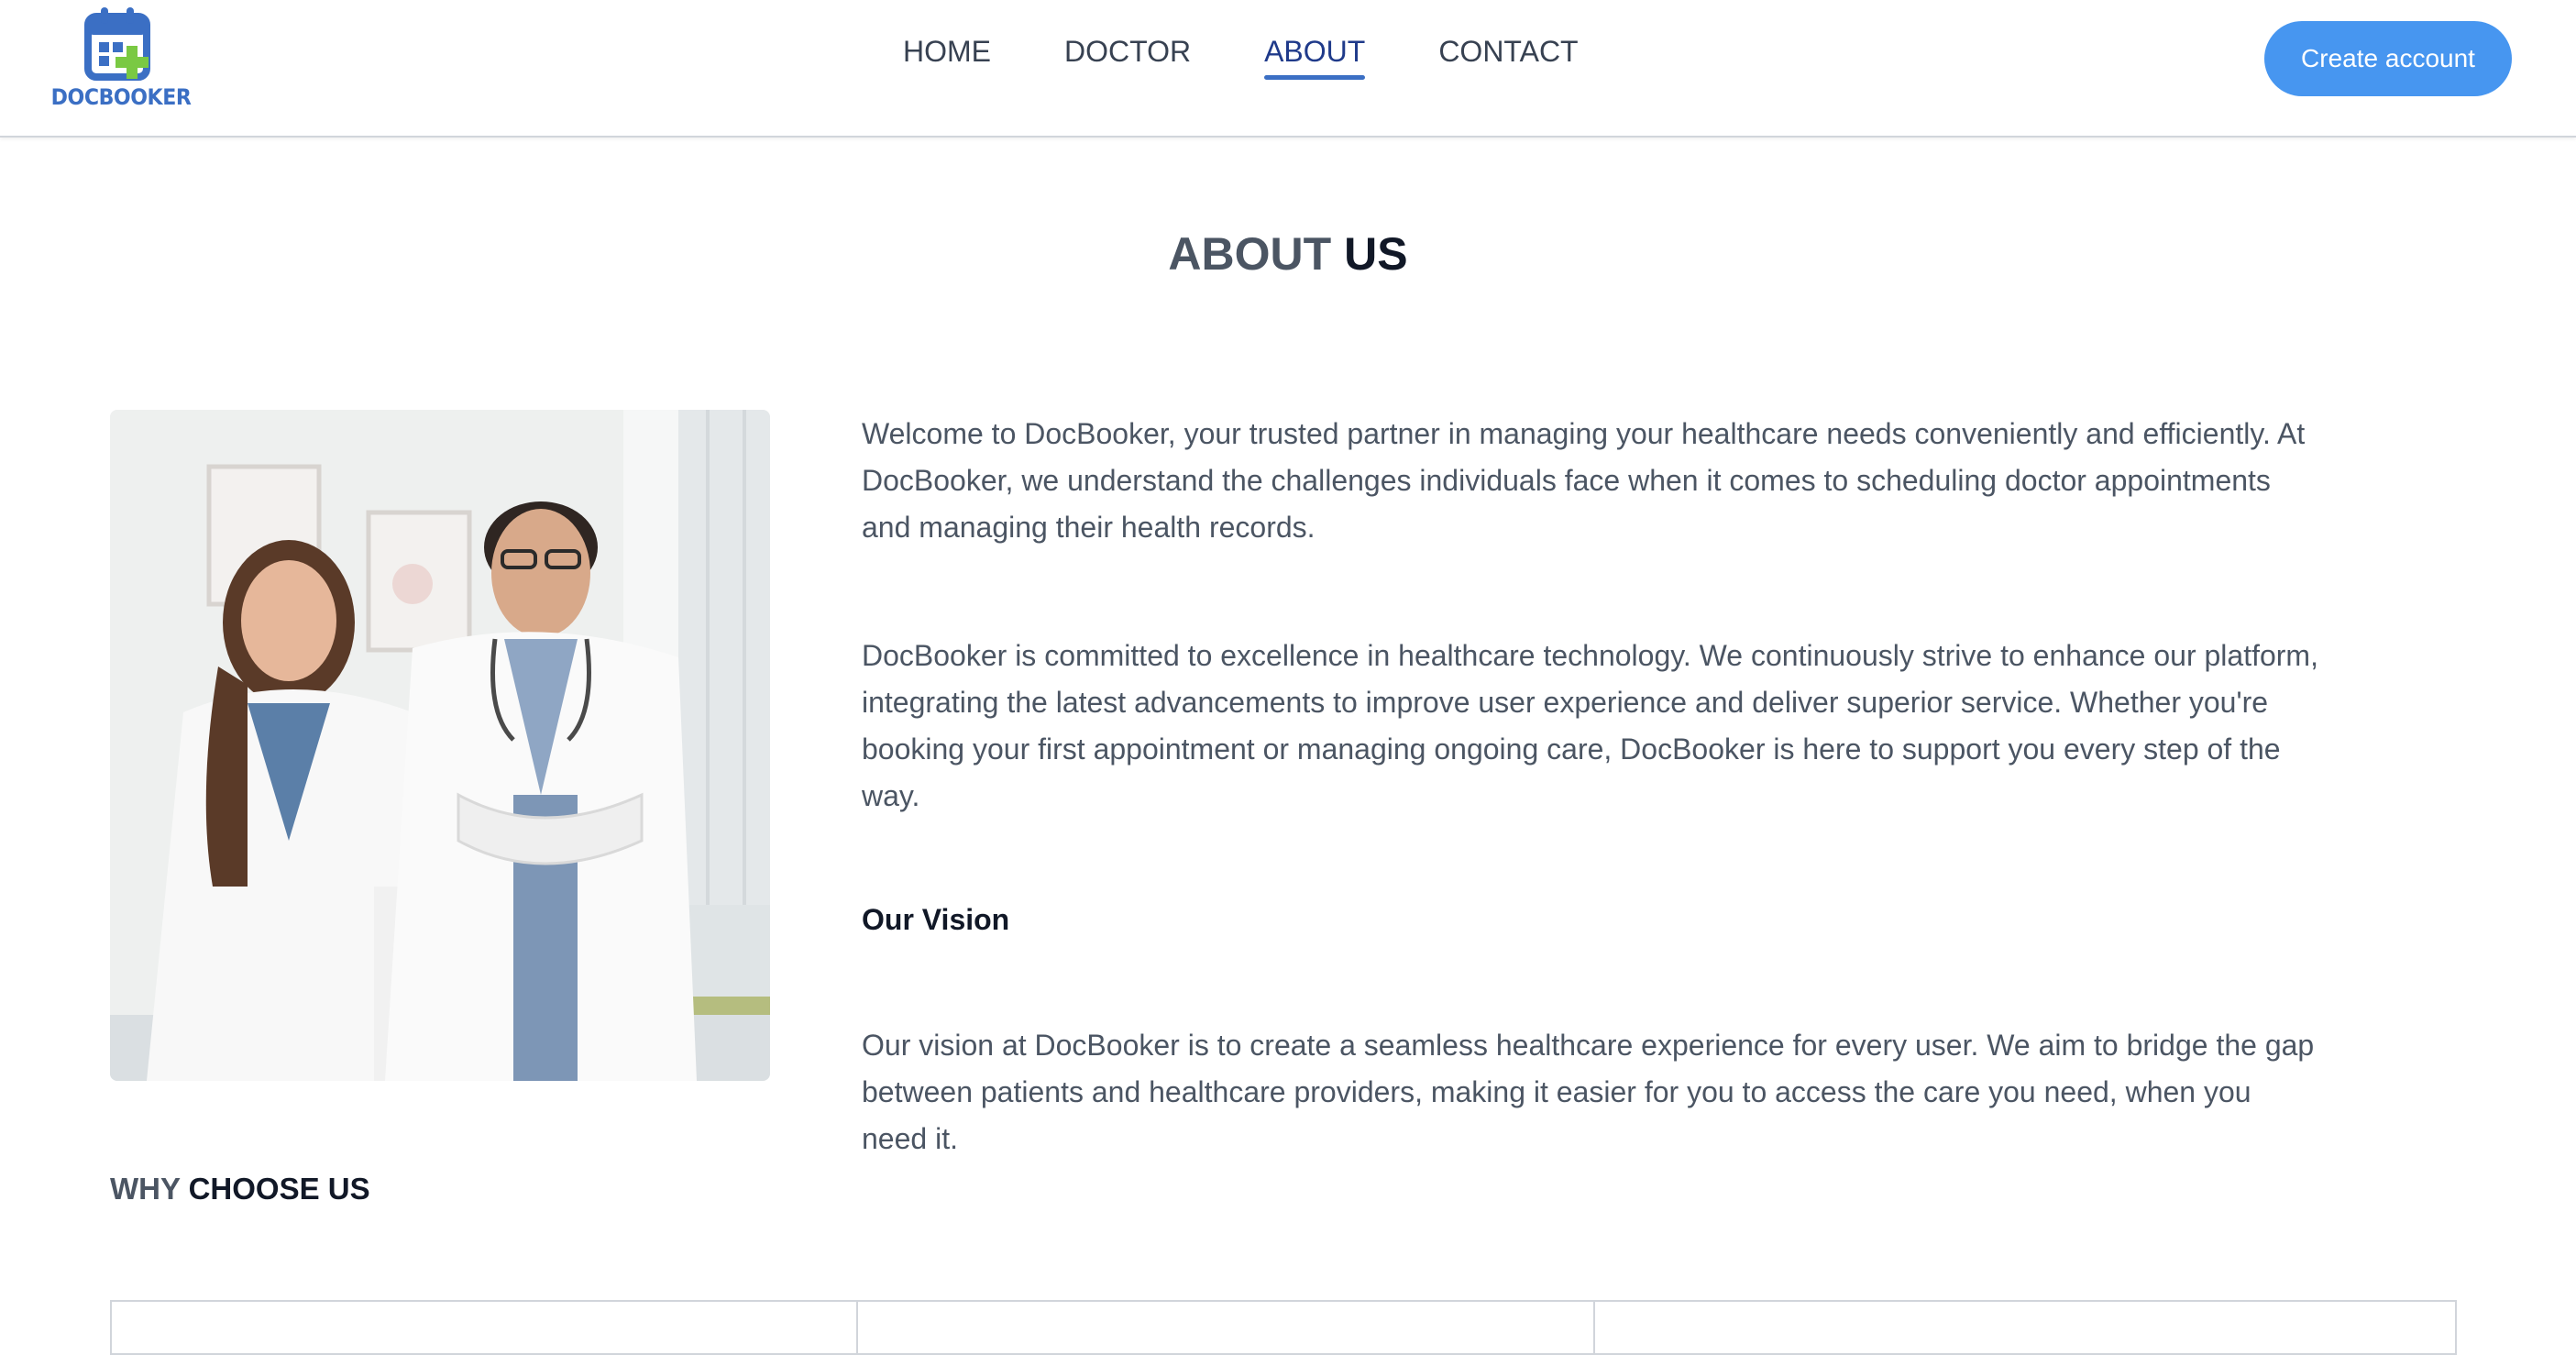  I want to click on about-title-strong: US, so click(1376, 254).